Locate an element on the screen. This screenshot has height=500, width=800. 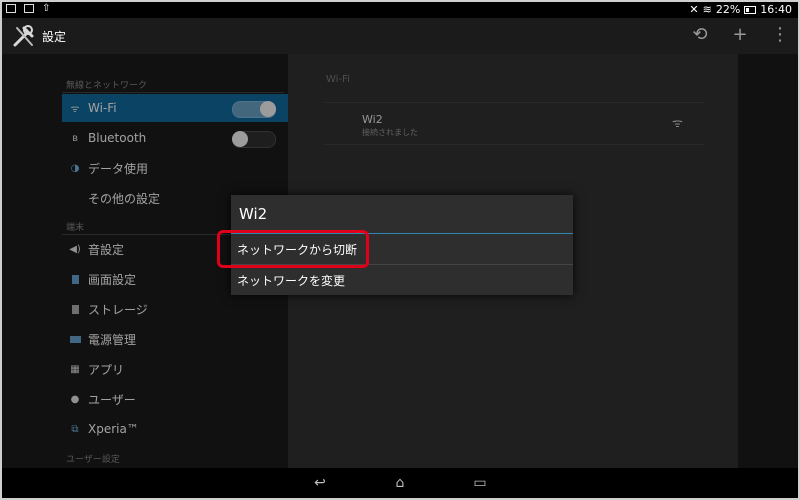
highlight-annotation is located at coordinates (293, 249).